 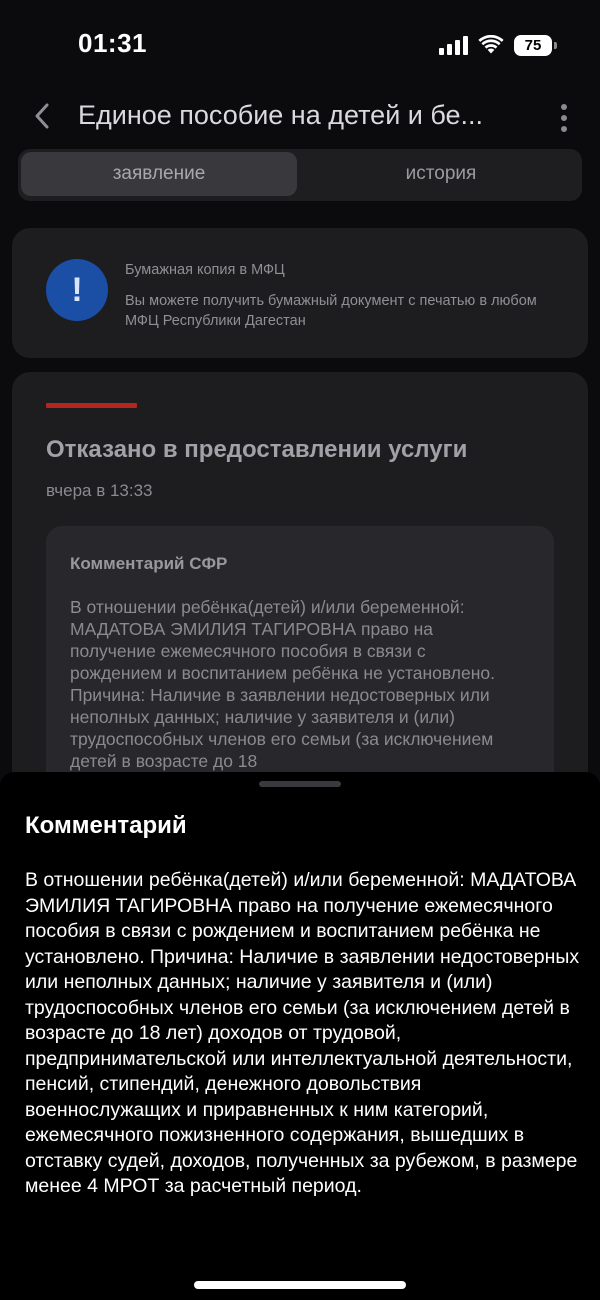 What do you see at coordinates (77, 290) in the screenshot?
I see `exclamation-icon: !` at bounding box center [77, 290].